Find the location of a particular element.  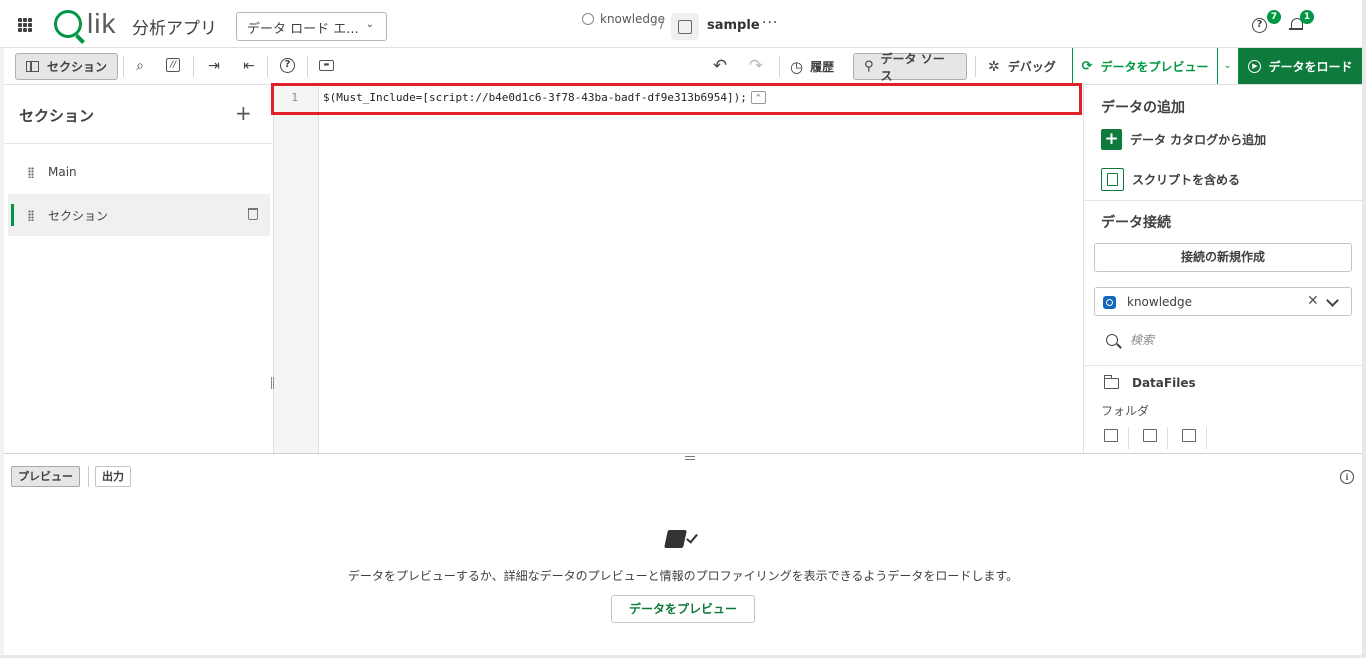

redo-icon: ↷ is located at coordinates (756, 66).